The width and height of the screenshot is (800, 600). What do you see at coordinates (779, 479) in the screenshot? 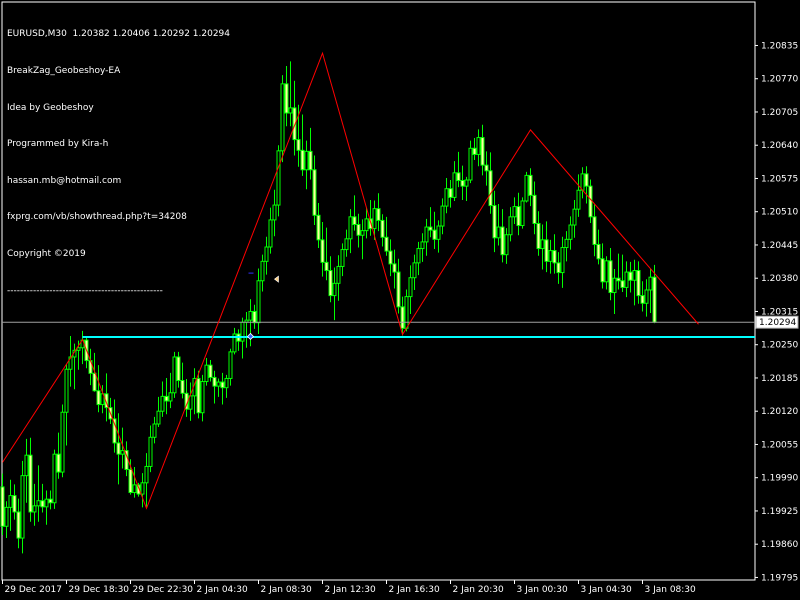
I see `y-tick-label: 1.19990` at bounding box center [779, 479].